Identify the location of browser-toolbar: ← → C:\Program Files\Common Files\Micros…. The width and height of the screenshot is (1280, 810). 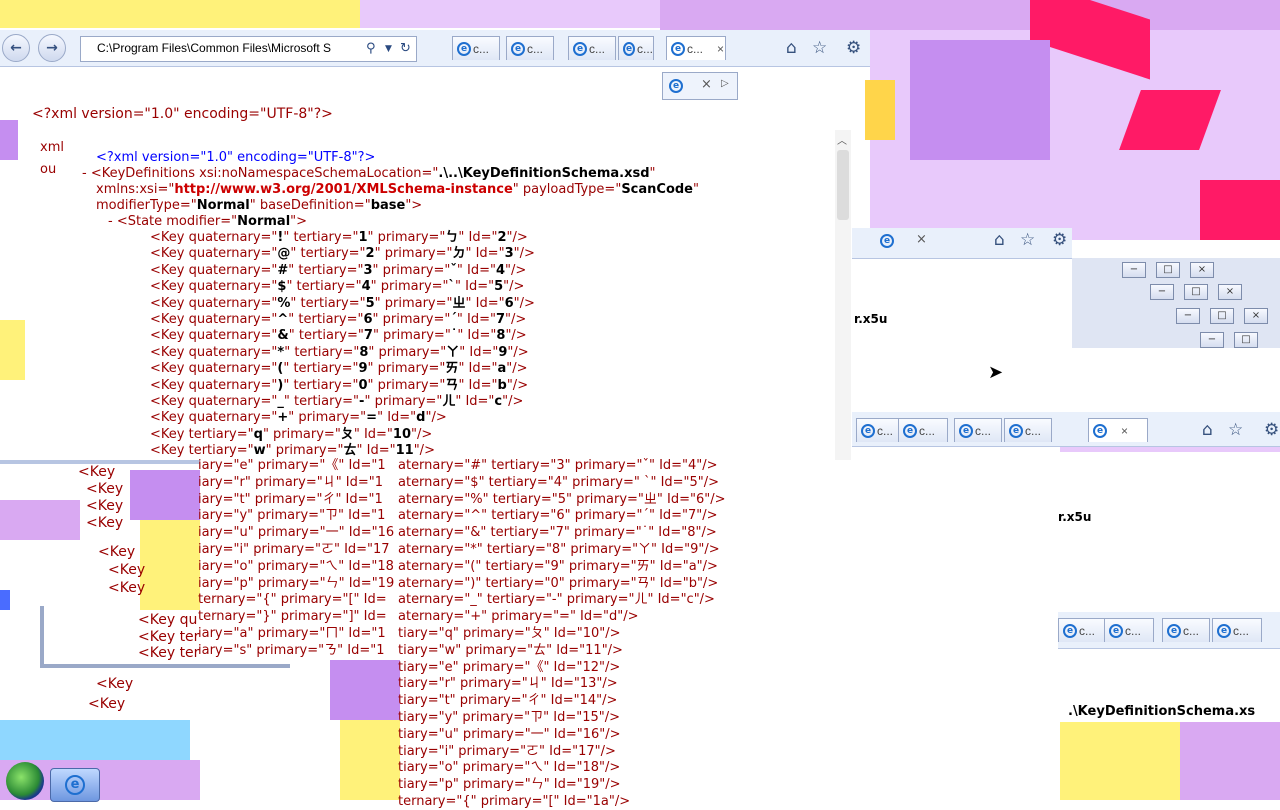
(435, 48).